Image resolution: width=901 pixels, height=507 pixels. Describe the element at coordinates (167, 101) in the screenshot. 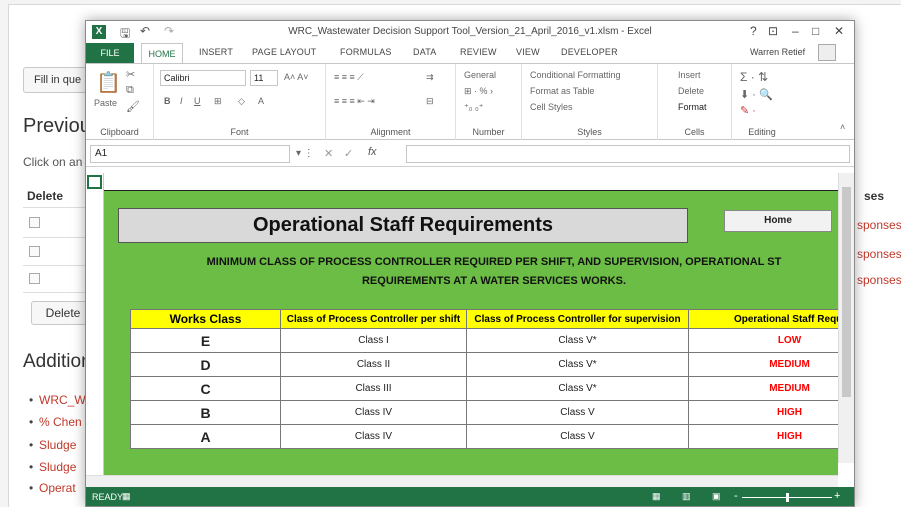

I see `bold-icon: B` at that location.